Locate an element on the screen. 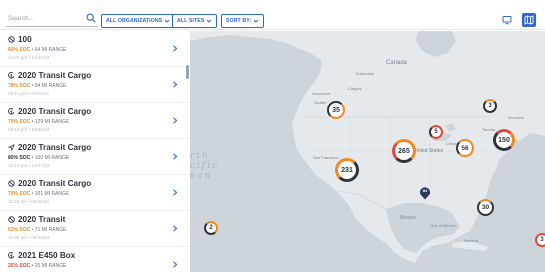 This screenshot has height=272, width=545. cluster-count: 56 is located at coordinates (465, 148).